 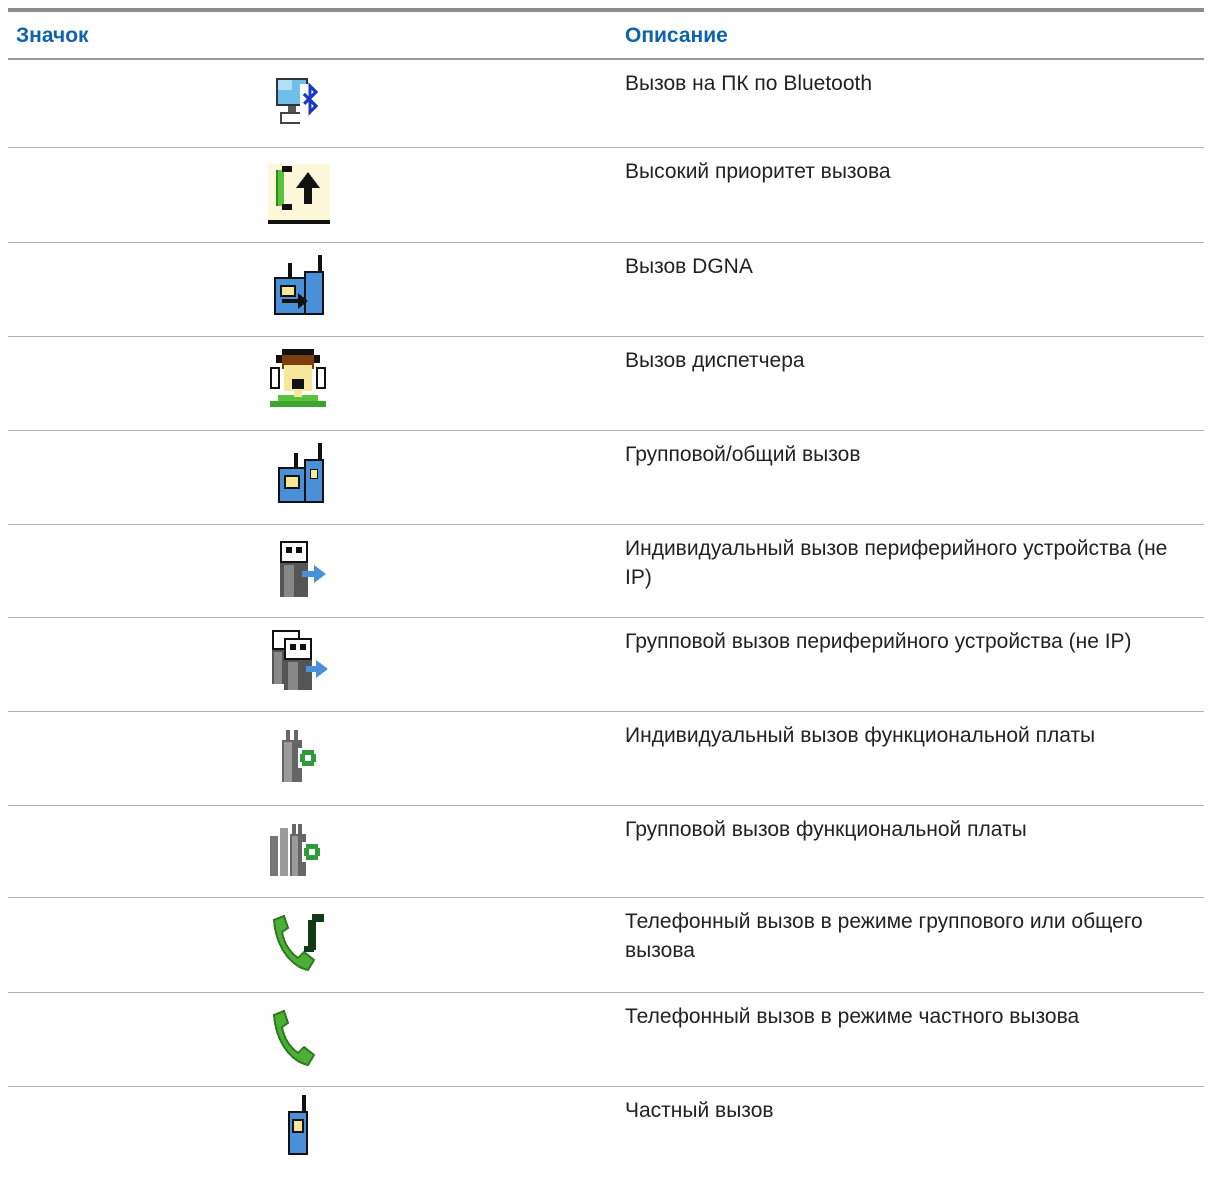 I want to click on row-description: Вызов на ПК по Bluetooth, so click(x=749, y=83).